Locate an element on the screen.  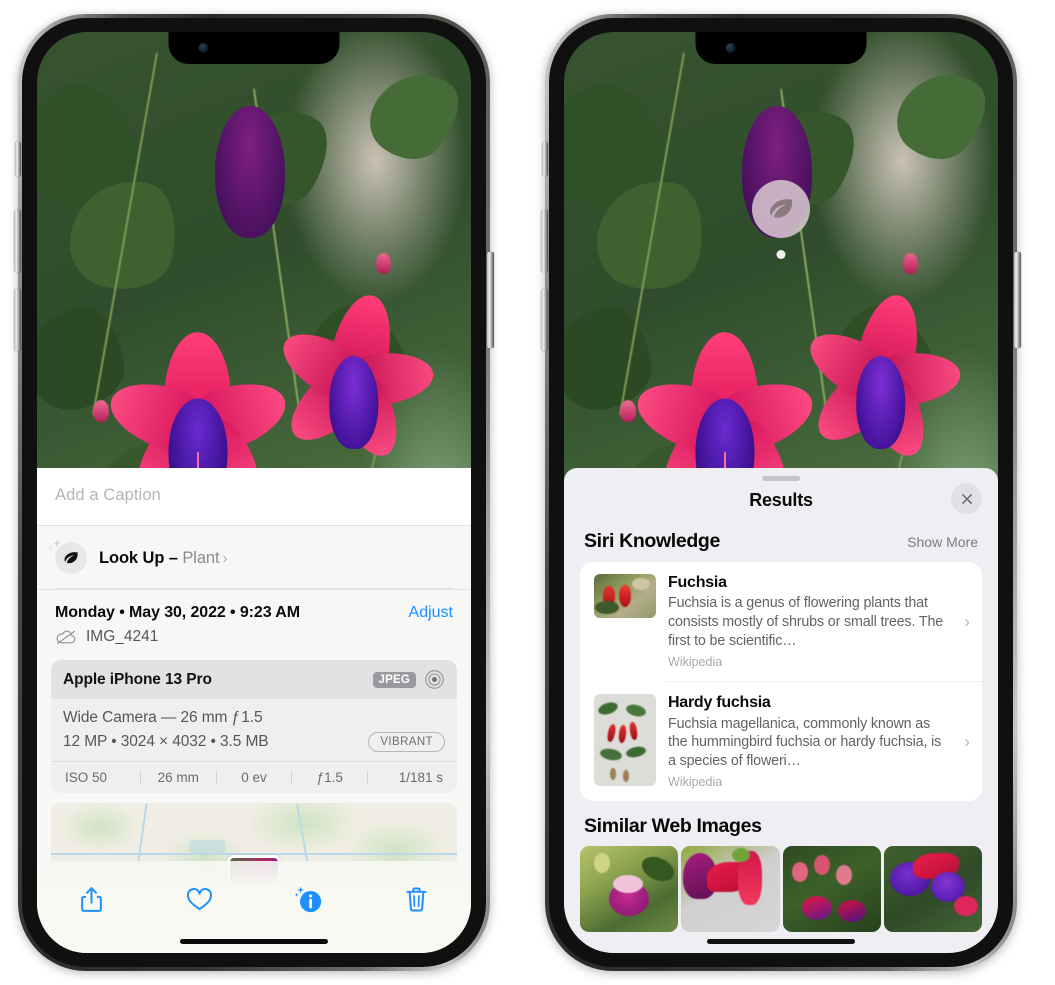
home-indicator-right is located at coordinates (781, 941).